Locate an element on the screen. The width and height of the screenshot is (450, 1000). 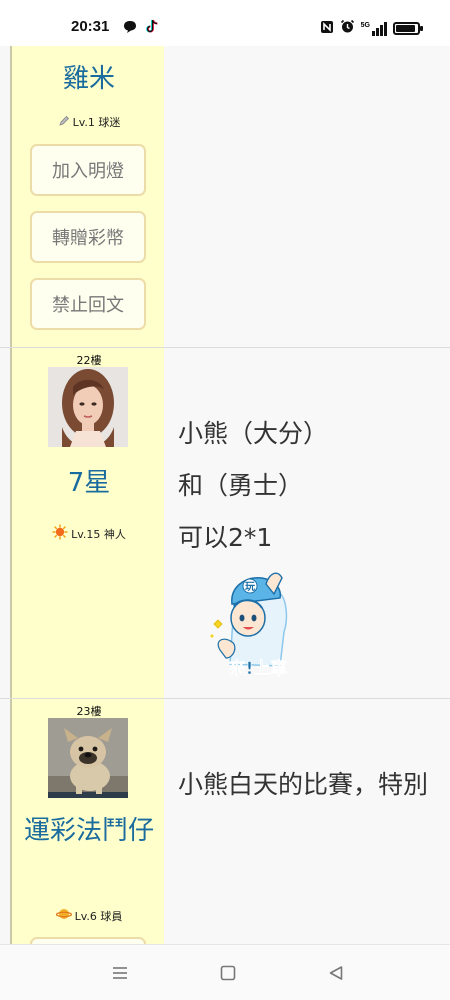
home-icon is located at coordinates (228, 973).